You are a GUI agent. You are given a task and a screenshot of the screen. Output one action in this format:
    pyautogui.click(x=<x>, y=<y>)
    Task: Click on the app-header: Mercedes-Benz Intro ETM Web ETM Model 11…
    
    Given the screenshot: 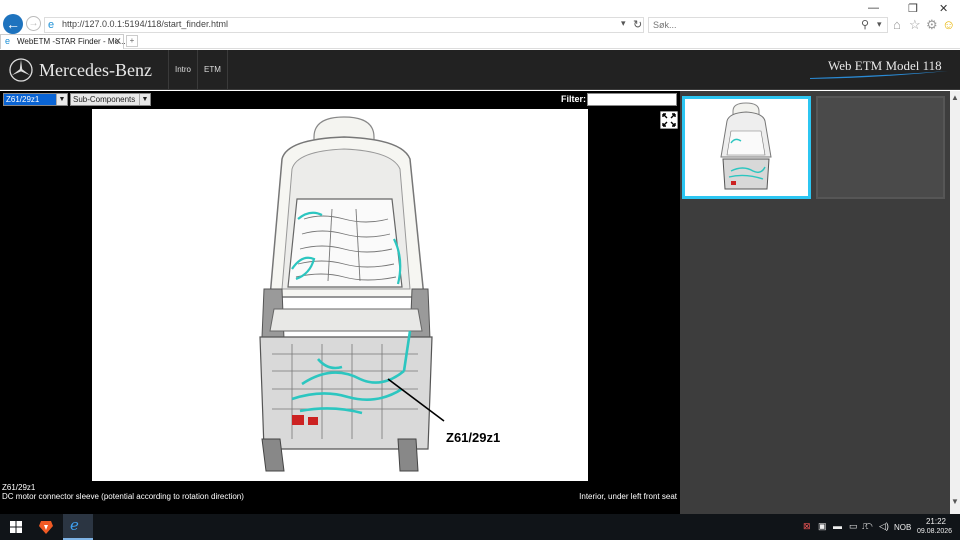 What is the action you would take?
    pyautogui.click(x=480, y=70)
    